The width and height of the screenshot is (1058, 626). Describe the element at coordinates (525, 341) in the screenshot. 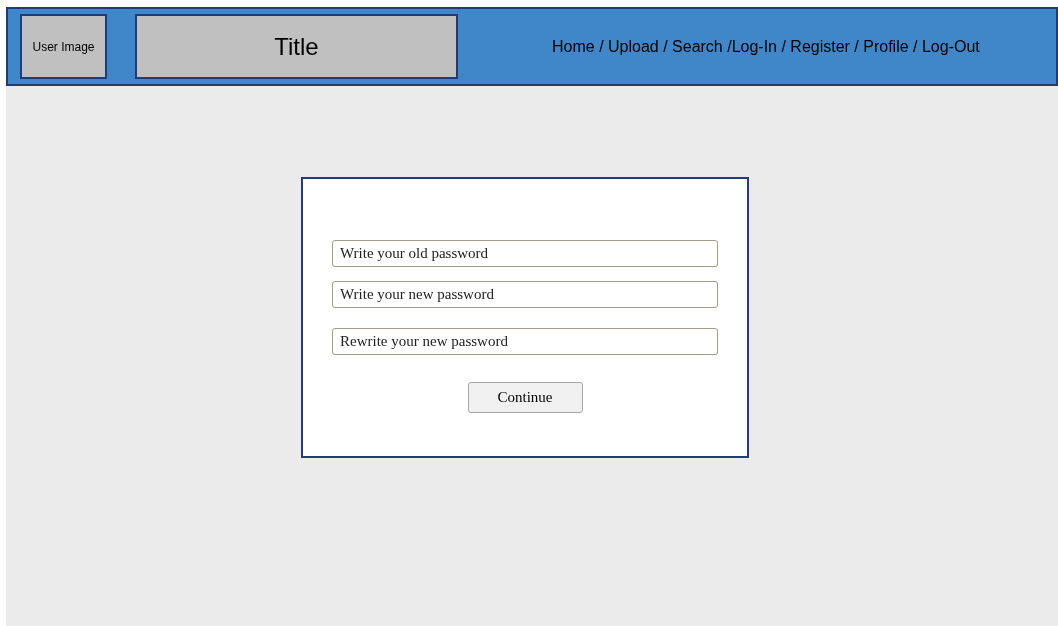

I see `password-field: Rewrite your new password` at that location.